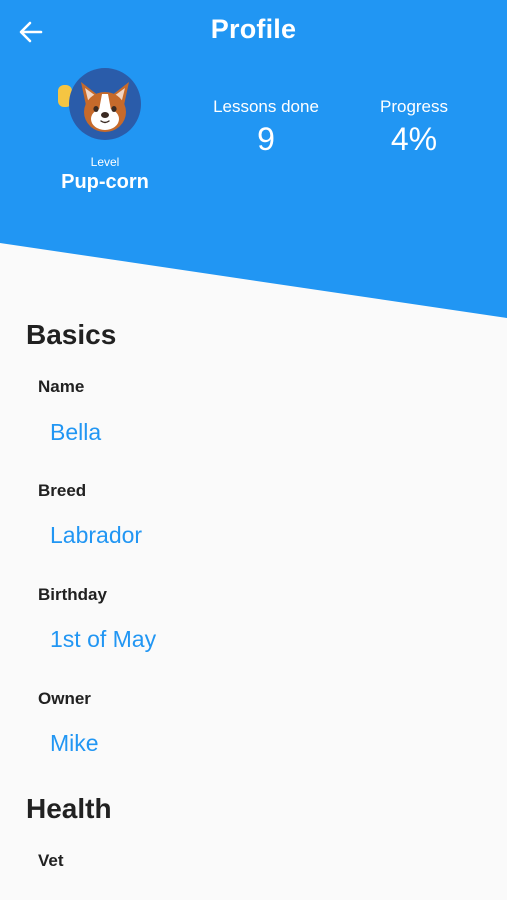 The width and height of the screenshot is (507, 900). Describe the element at coordinates (74, 743) in the screenshot. I see `owner-field: Mike` at that location.